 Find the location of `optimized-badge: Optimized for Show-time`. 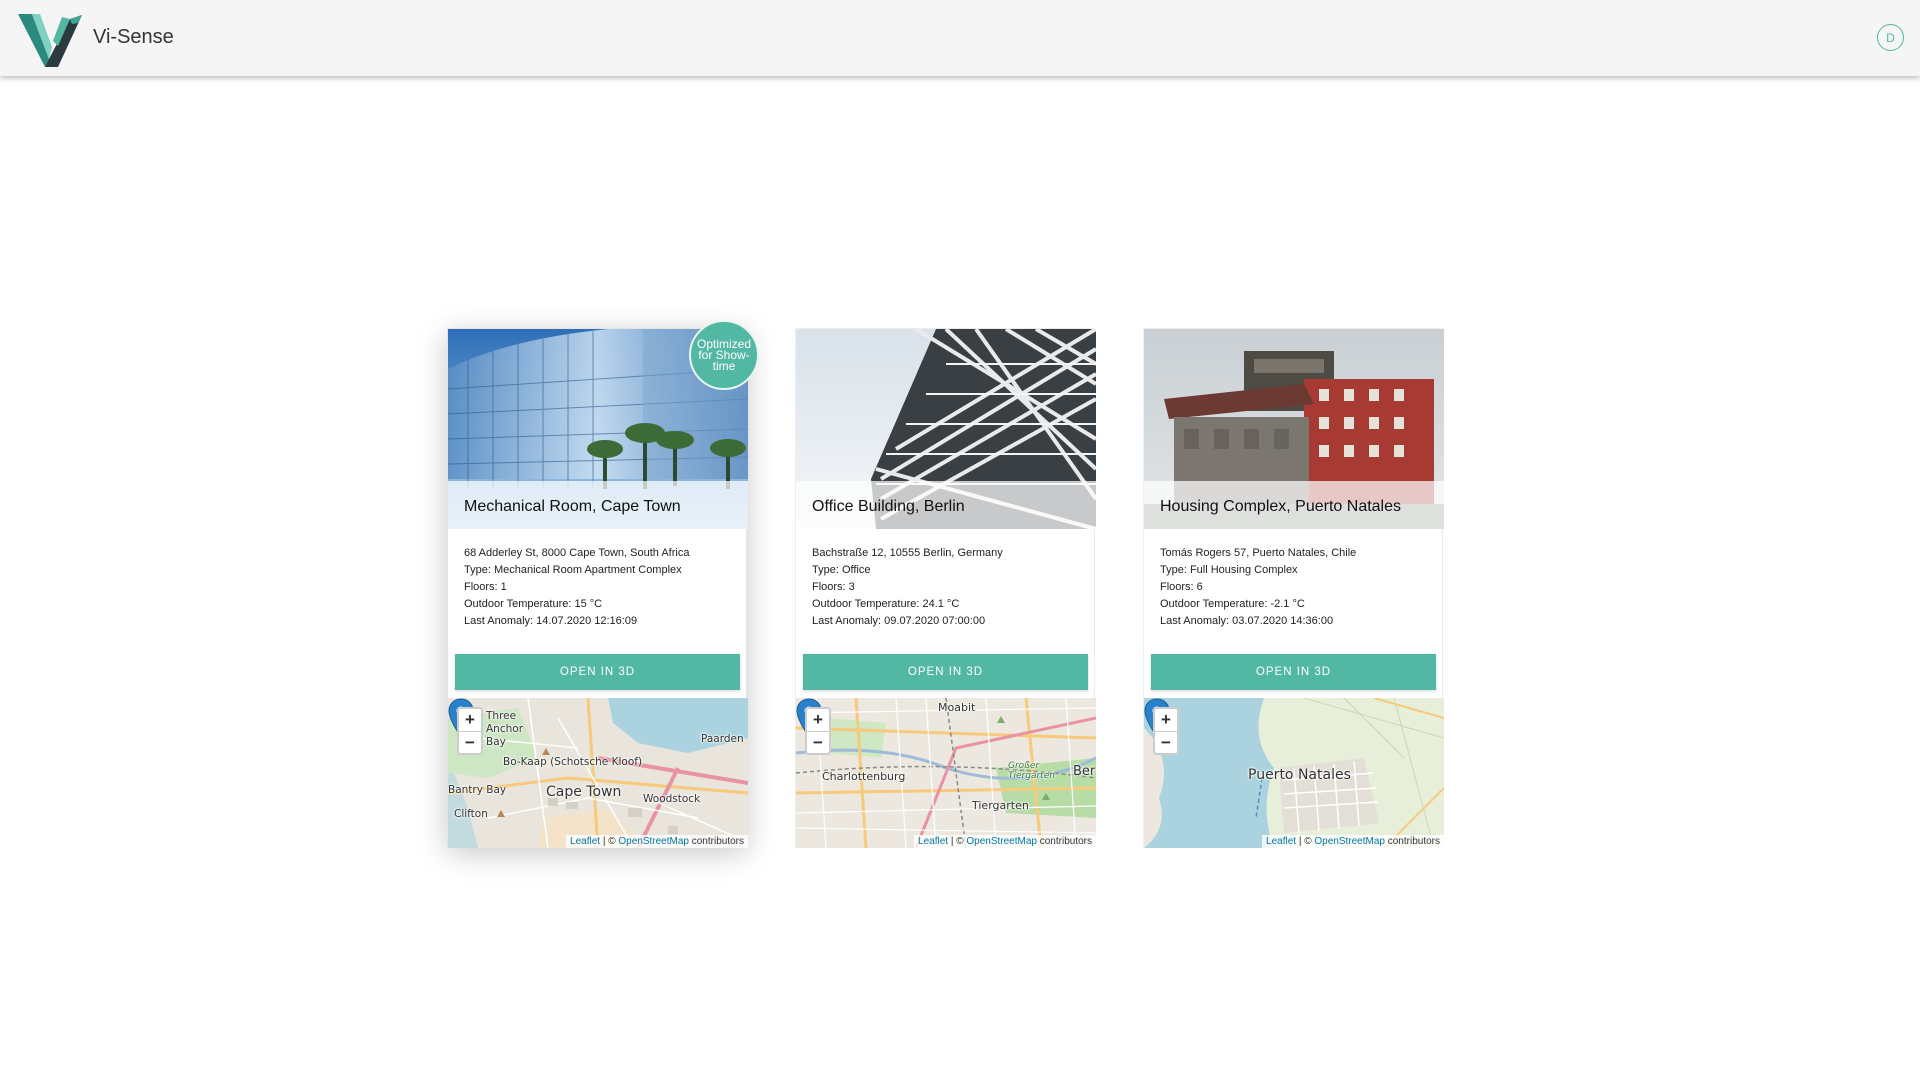

optimized-badge: Optimized for Show-time is located at coordinates (724, 355).